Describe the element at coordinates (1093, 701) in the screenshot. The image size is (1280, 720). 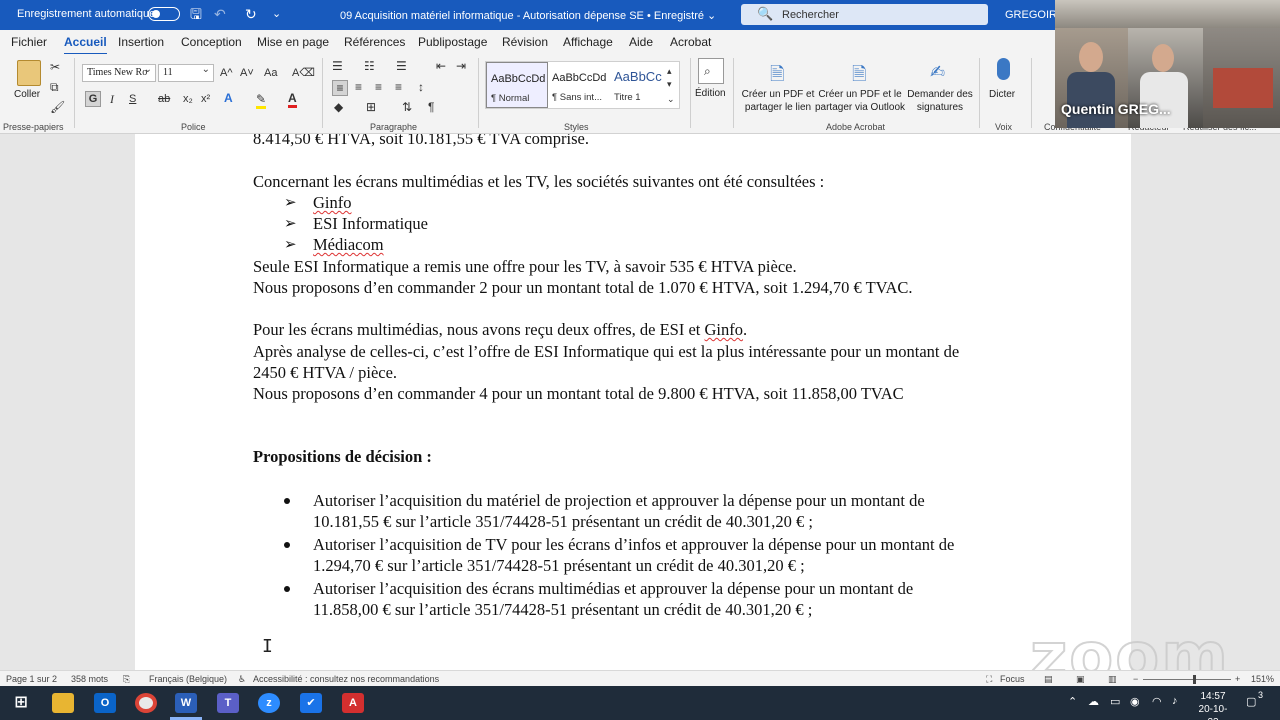
I see `onedrive-icon: ☁` at that location.